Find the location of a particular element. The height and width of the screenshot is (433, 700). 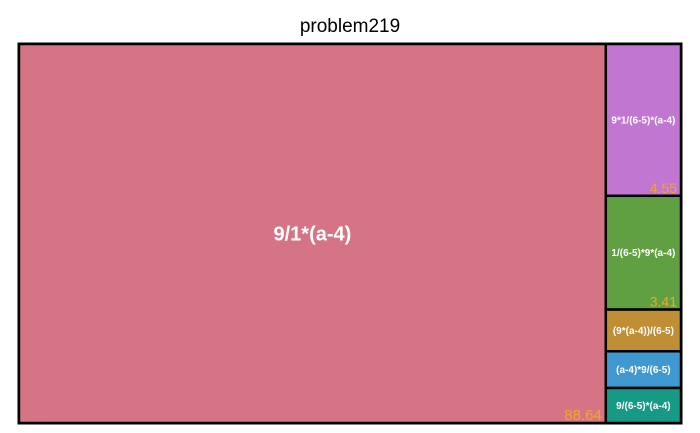

tile-label: 1/(6-5)*9*(a-4) is located at coordinates (643, 253).